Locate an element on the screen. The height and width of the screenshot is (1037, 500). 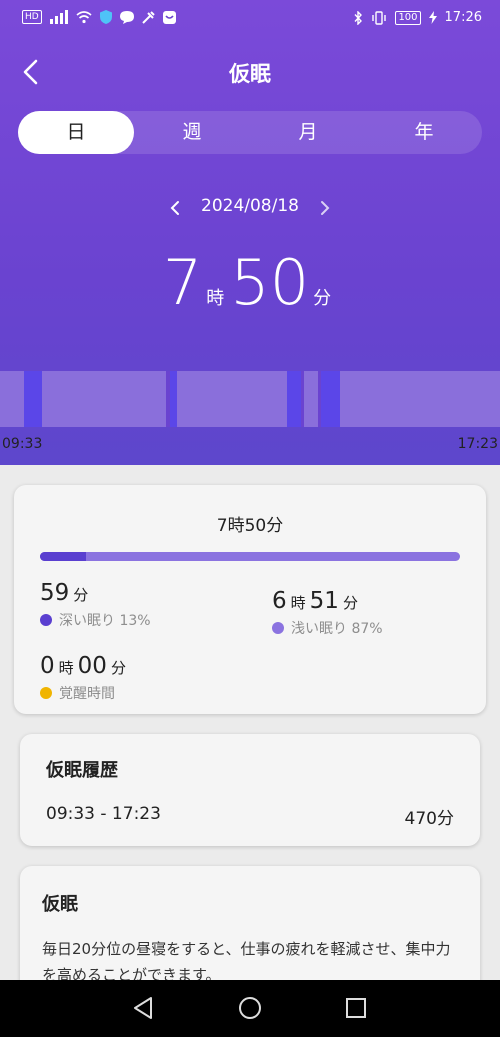
nav-home-icon is located at coordinates (250, 1008).